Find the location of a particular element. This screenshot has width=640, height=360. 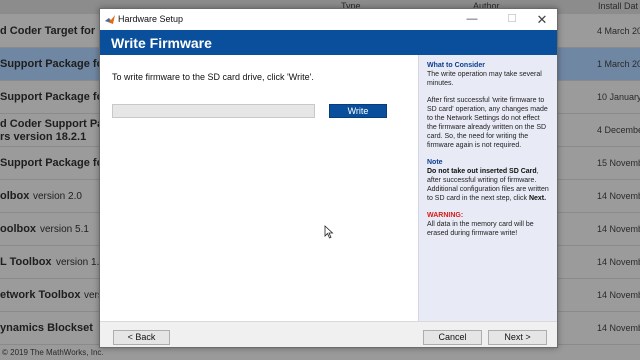

note-next: Next. is located at coordinates (537, 198).